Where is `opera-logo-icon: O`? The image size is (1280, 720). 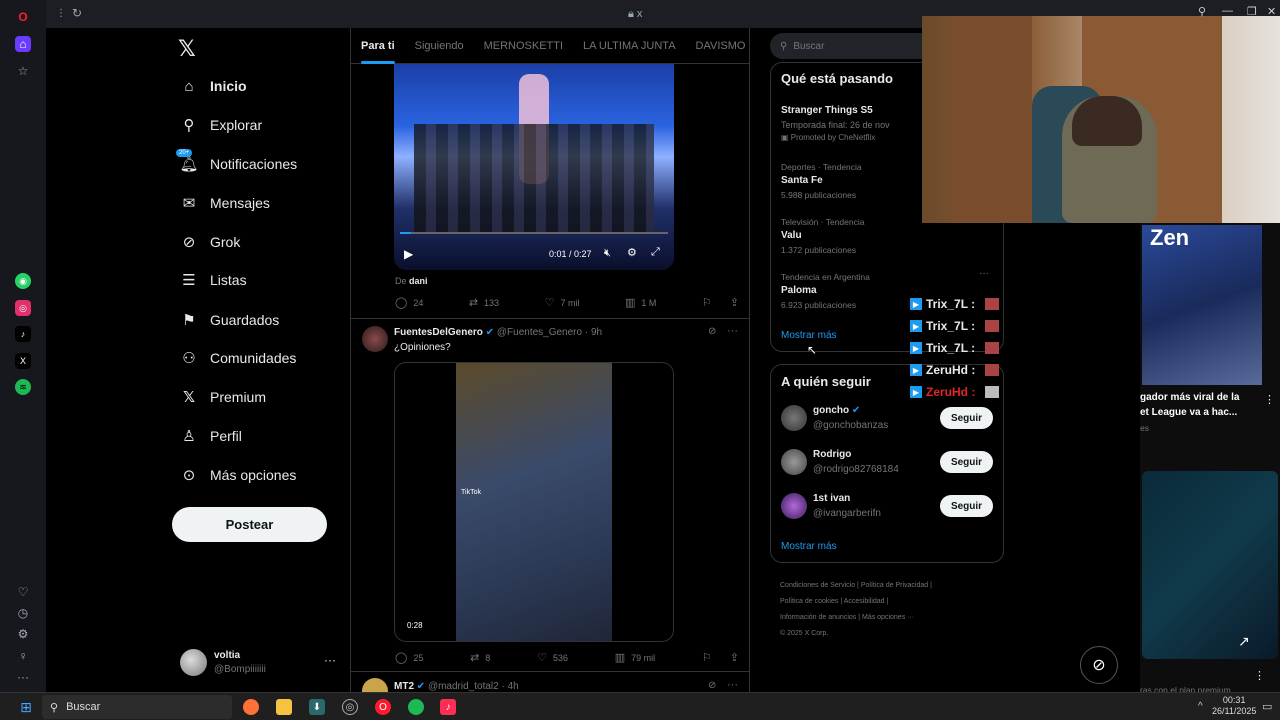
opera-logo-icon: O is located at coordinates (23, 17).